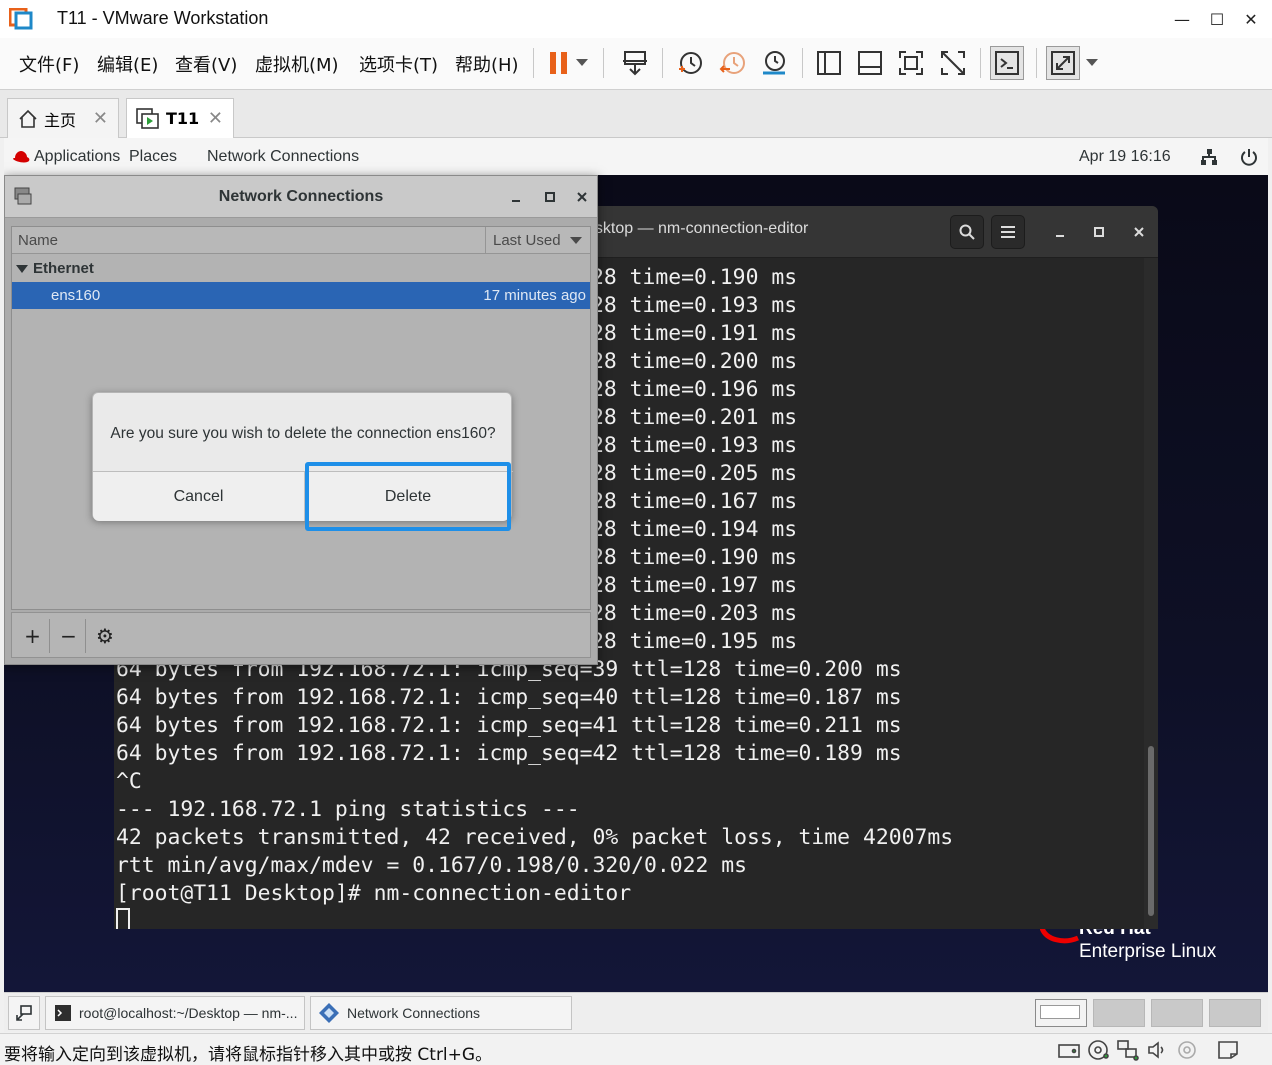 The height and width of the screenshot is (1065, 1272). What do you see at coordinates (301, 268) in the screenshot?
I see `group-row-ethernet: Ethernet` at bounding box center [301, 268].